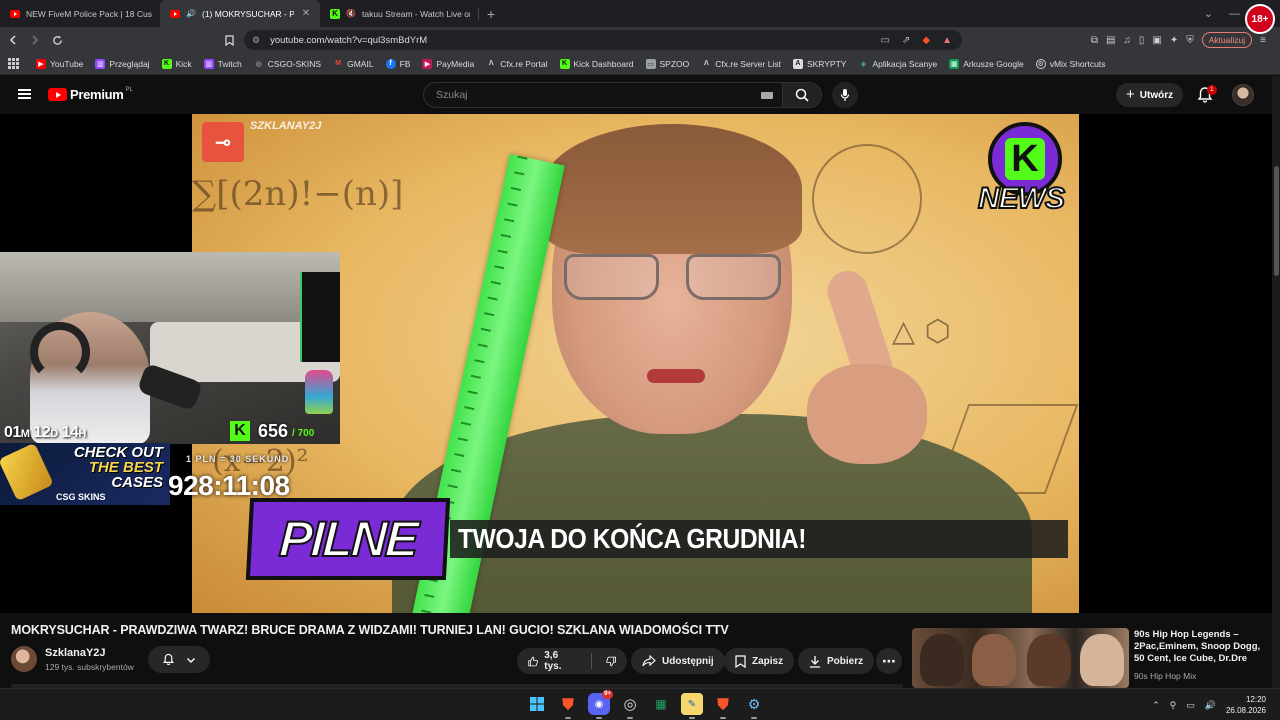 The image size is (1280, 720). Describe the element at coordinates (926, 40) in the screenshot. I see `brave-shield-icon: ◆` at that location.